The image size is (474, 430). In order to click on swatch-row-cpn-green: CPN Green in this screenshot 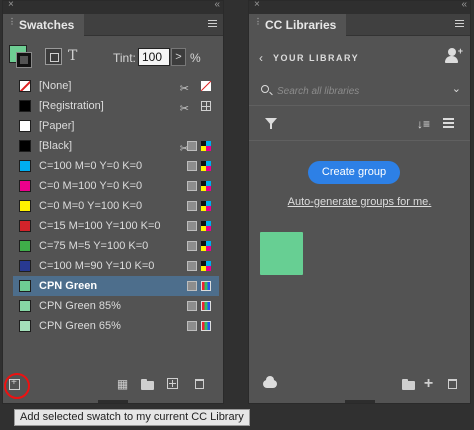, I will do `click(116, 286)`.